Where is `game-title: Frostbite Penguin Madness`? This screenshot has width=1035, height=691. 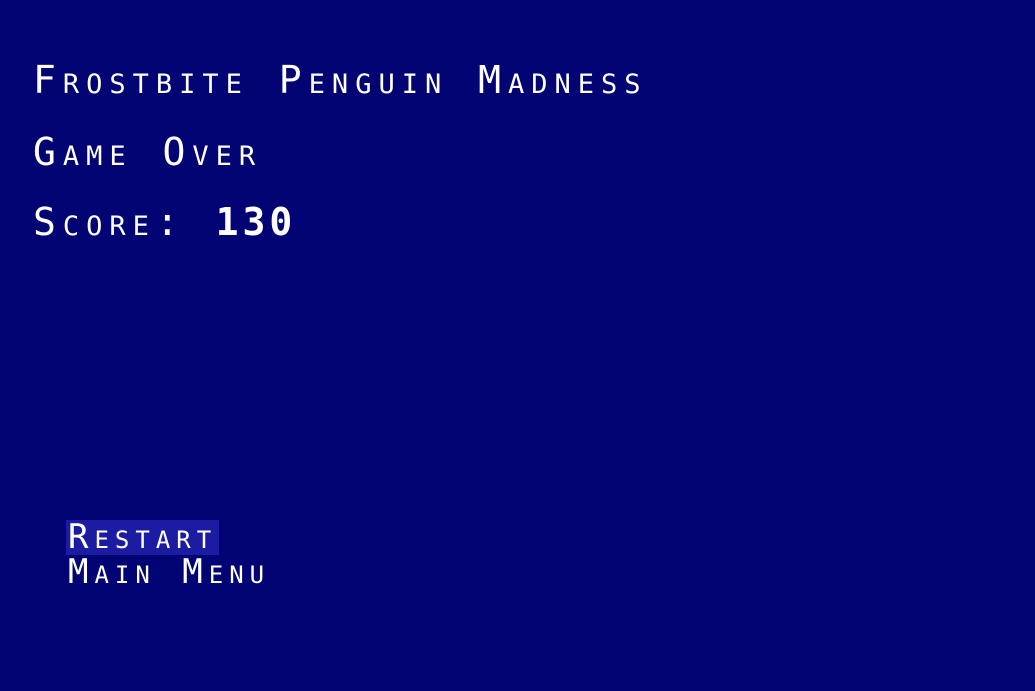 game-title: Frostbite Penguin Madness is located at coordinates (340, 80).